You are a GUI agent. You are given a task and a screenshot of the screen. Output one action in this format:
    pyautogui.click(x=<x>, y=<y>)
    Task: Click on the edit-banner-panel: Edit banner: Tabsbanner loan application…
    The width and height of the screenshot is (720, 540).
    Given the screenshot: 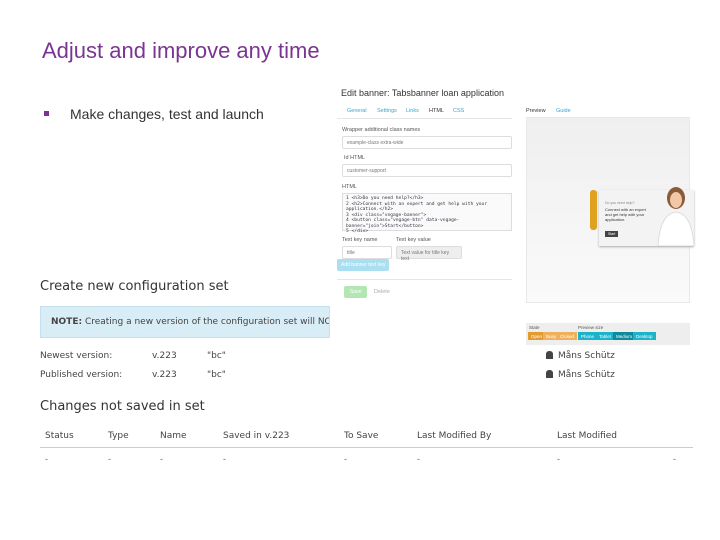 What is the action you would take?
    pyautogui.click(x=427, y=192)
    